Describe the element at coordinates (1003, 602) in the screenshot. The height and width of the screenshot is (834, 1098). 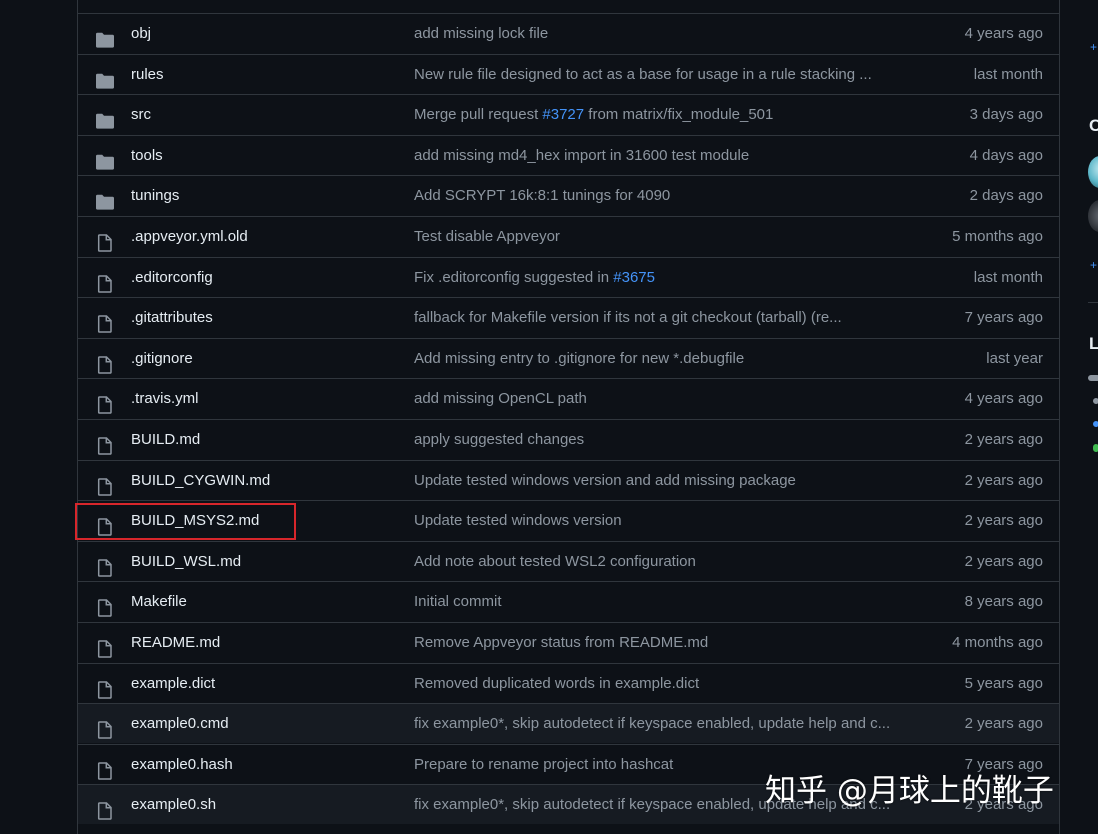
I see `commit-age: 8 years ago` at that location.